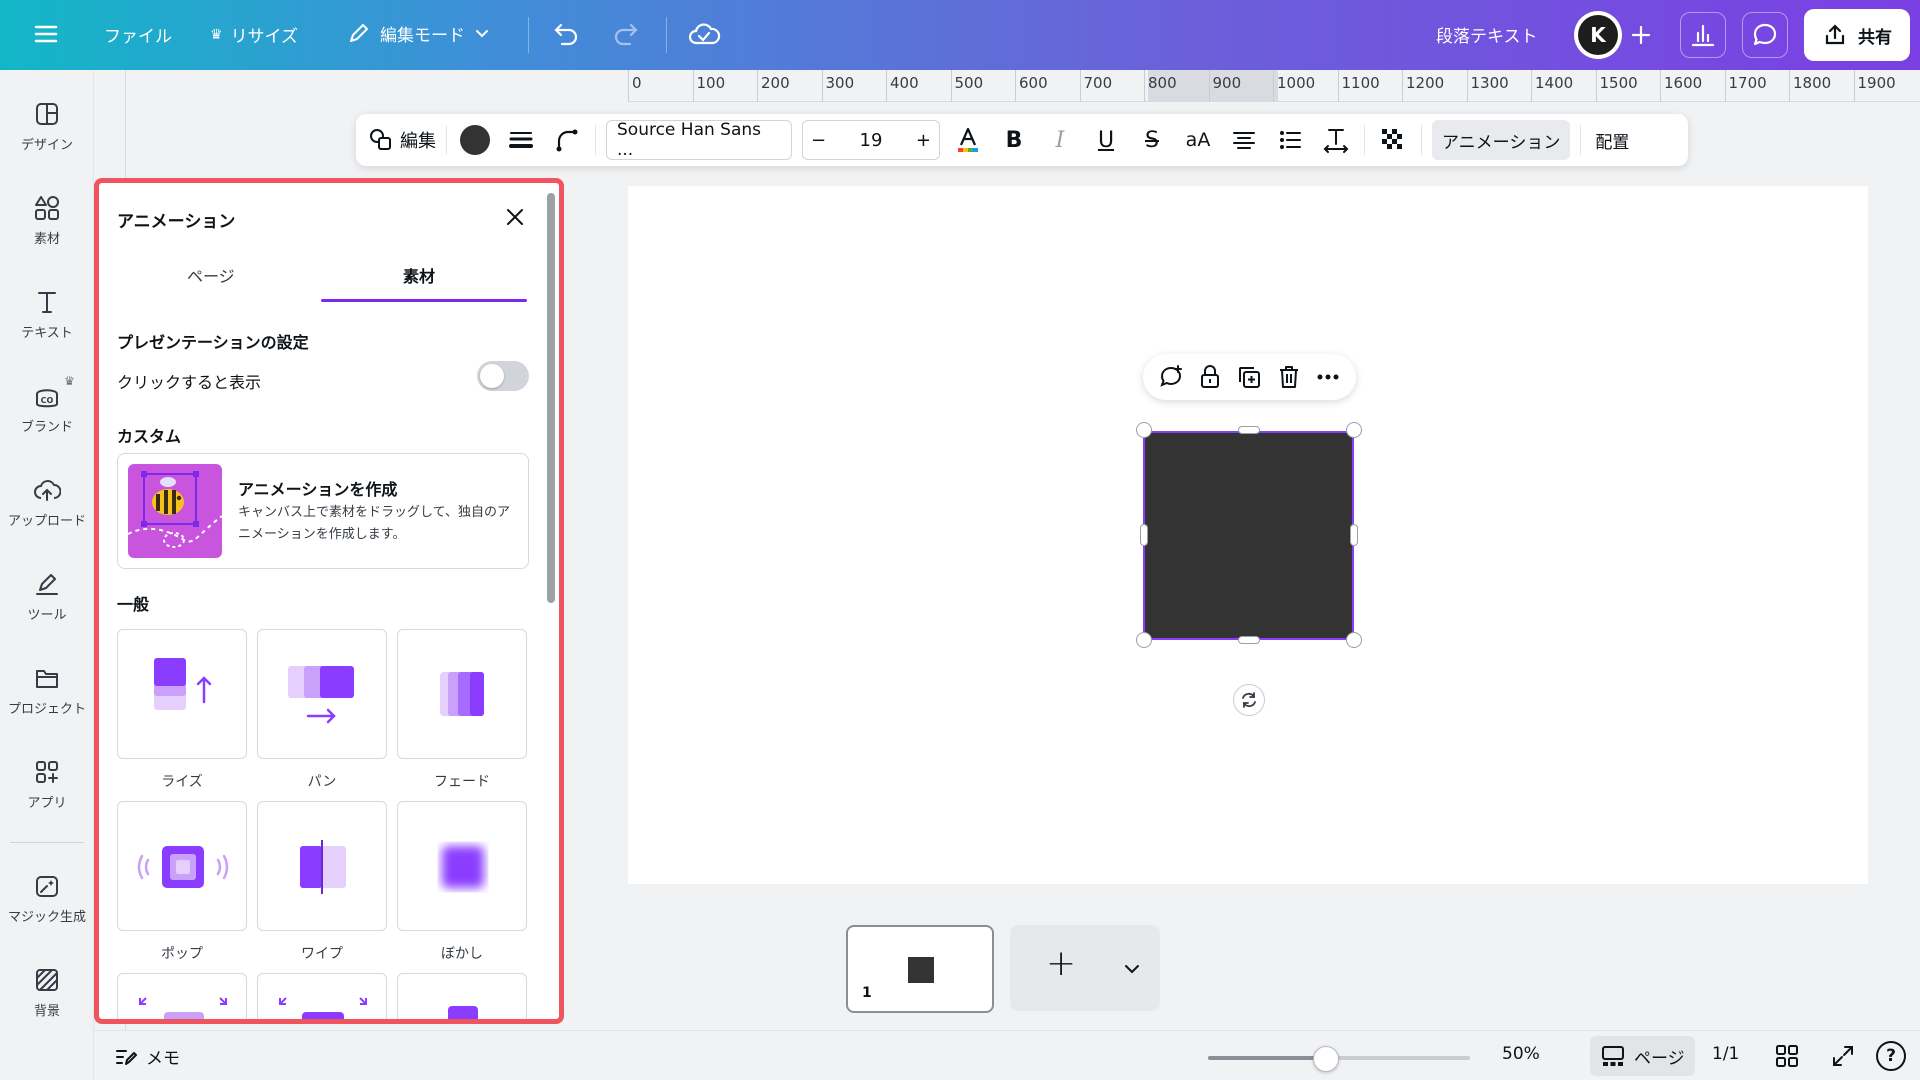  What do you see at coordinates (182, 866) in the screenshot?
I see `animation-pop-tile` at bounding box center [182, 866].